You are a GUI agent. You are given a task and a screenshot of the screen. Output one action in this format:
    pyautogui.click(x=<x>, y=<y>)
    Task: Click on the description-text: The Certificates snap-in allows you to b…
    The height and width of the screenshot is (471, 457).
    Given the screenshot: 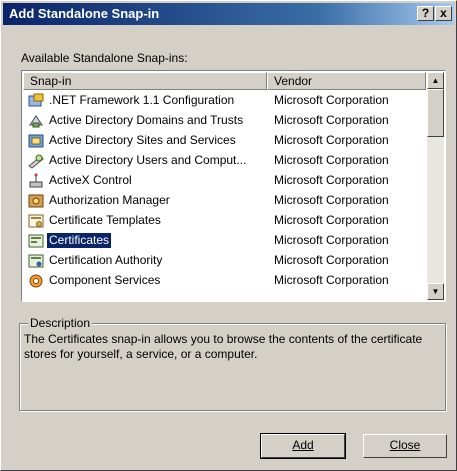 What is the action you would take?
    pyautogui.click(x=223, y=346)
    